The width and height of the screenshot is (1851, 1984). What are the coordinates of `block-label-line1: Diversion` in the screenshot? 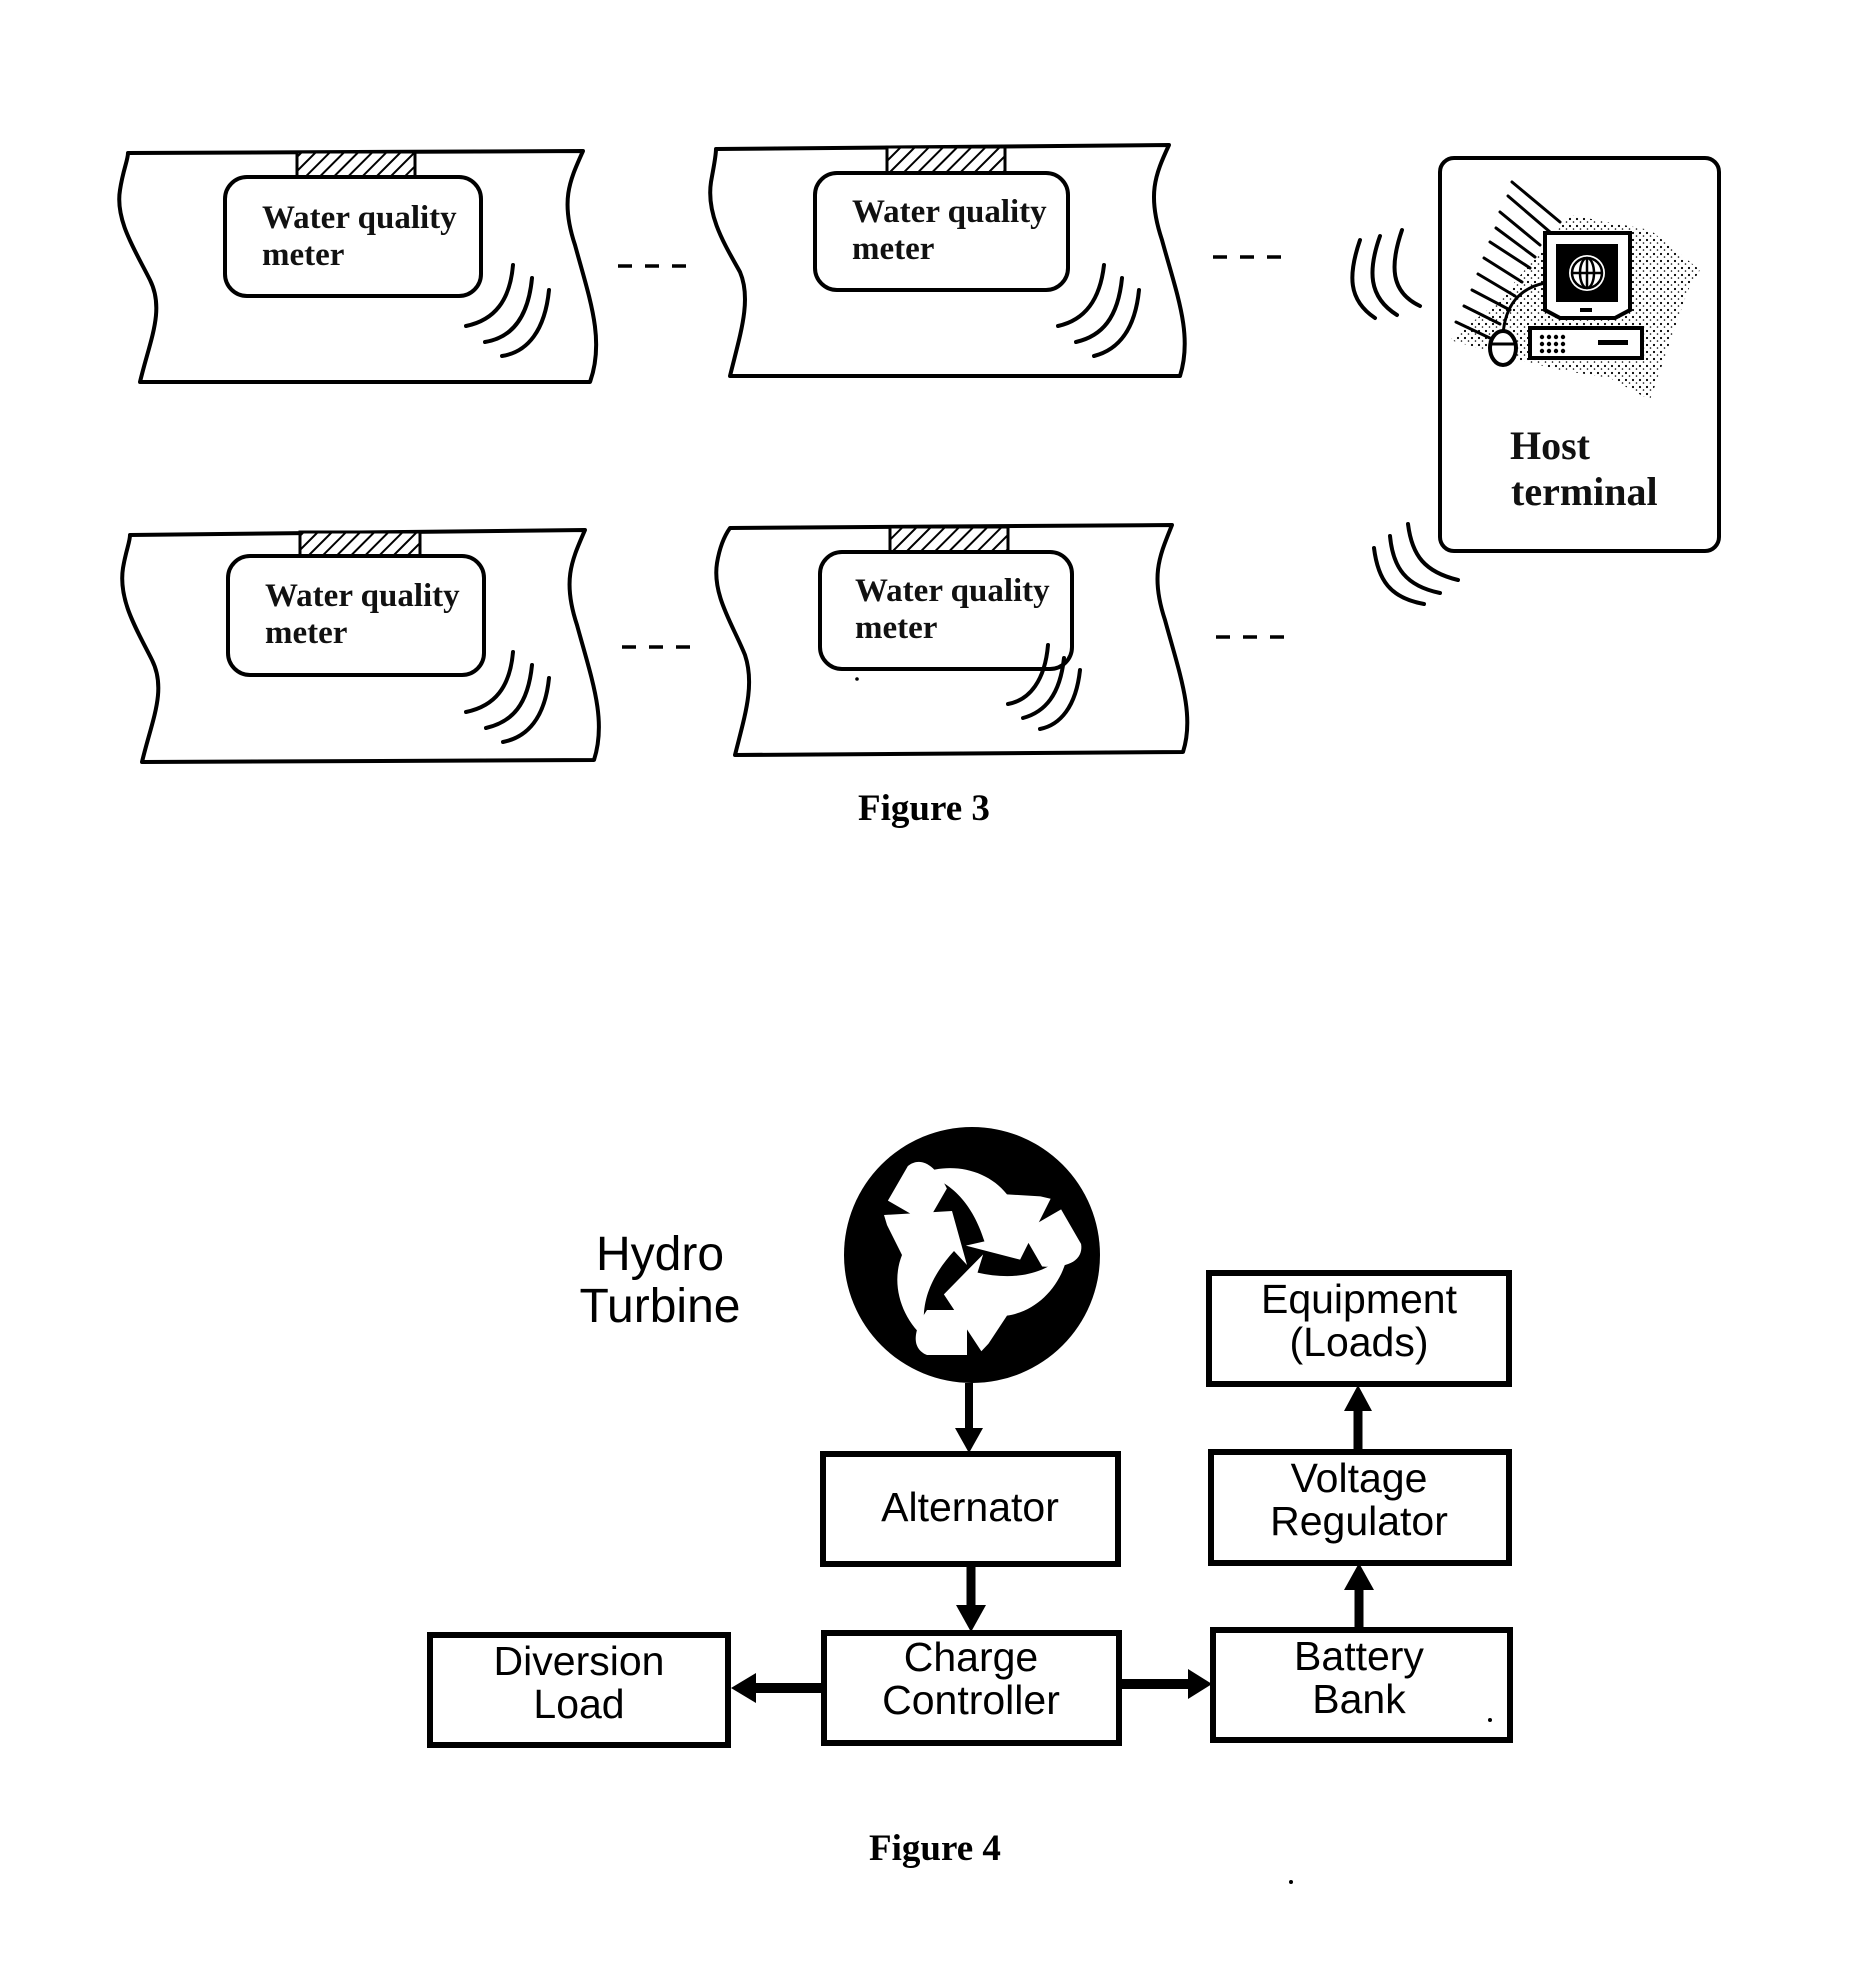 It's located at (579, 1661).